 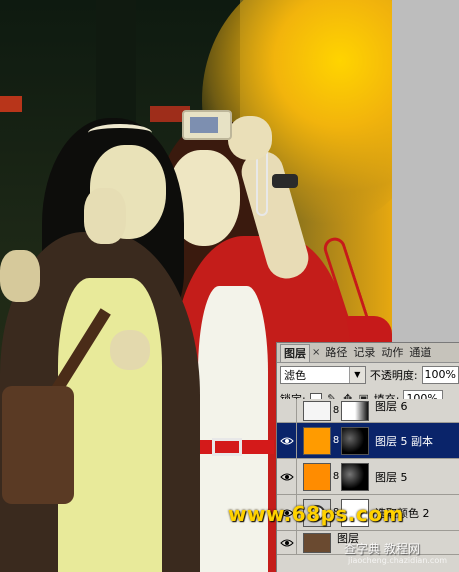 I want to click on tab-history: 记录, so click(x=364, y=353).